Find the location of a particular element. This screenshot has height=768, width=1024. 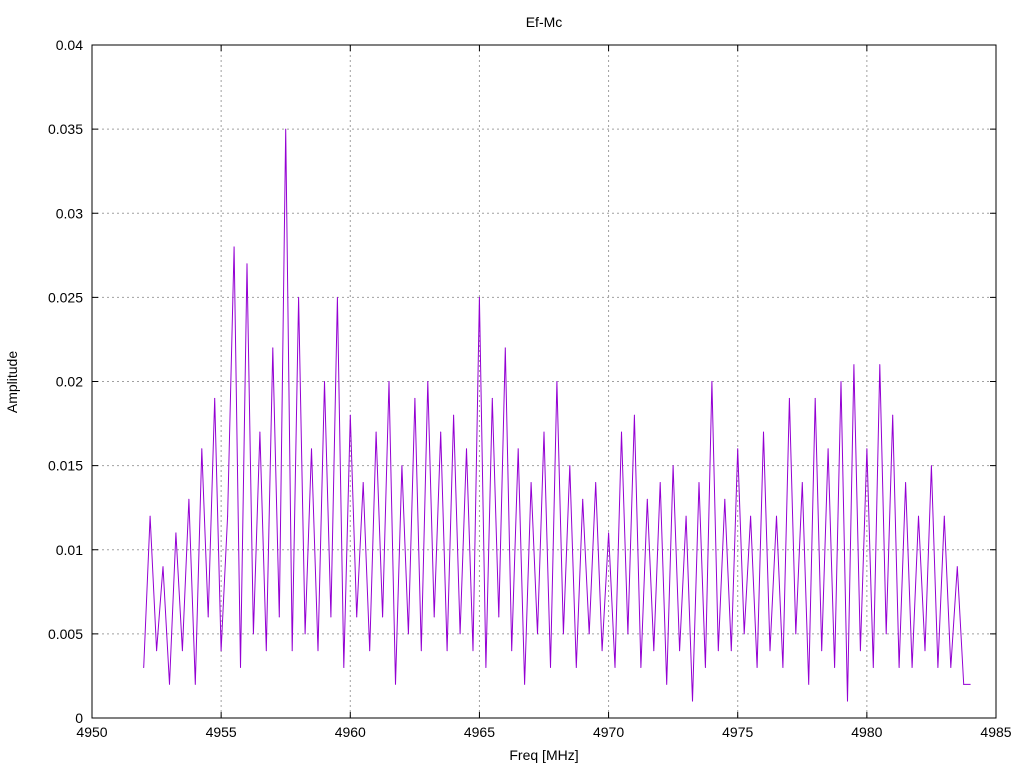

x-tick-label: 4980 is located at coordinates (866, 732).